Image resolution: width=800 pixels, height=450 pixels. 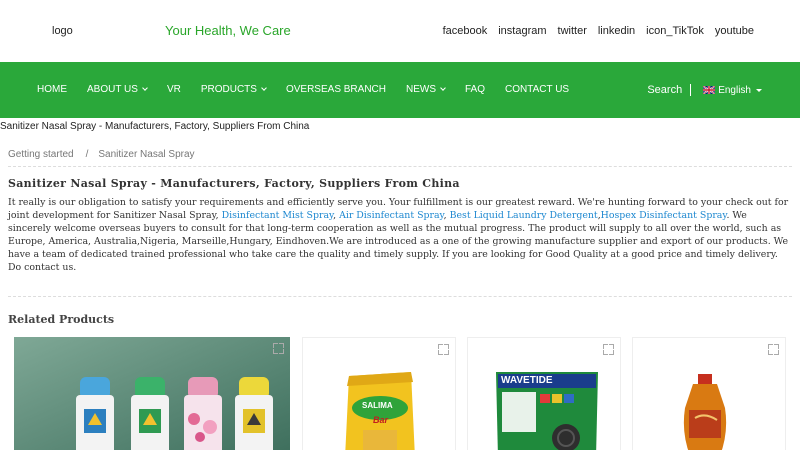 I want to click on nav-item-label: NEWS, so click(x=421, y=89).